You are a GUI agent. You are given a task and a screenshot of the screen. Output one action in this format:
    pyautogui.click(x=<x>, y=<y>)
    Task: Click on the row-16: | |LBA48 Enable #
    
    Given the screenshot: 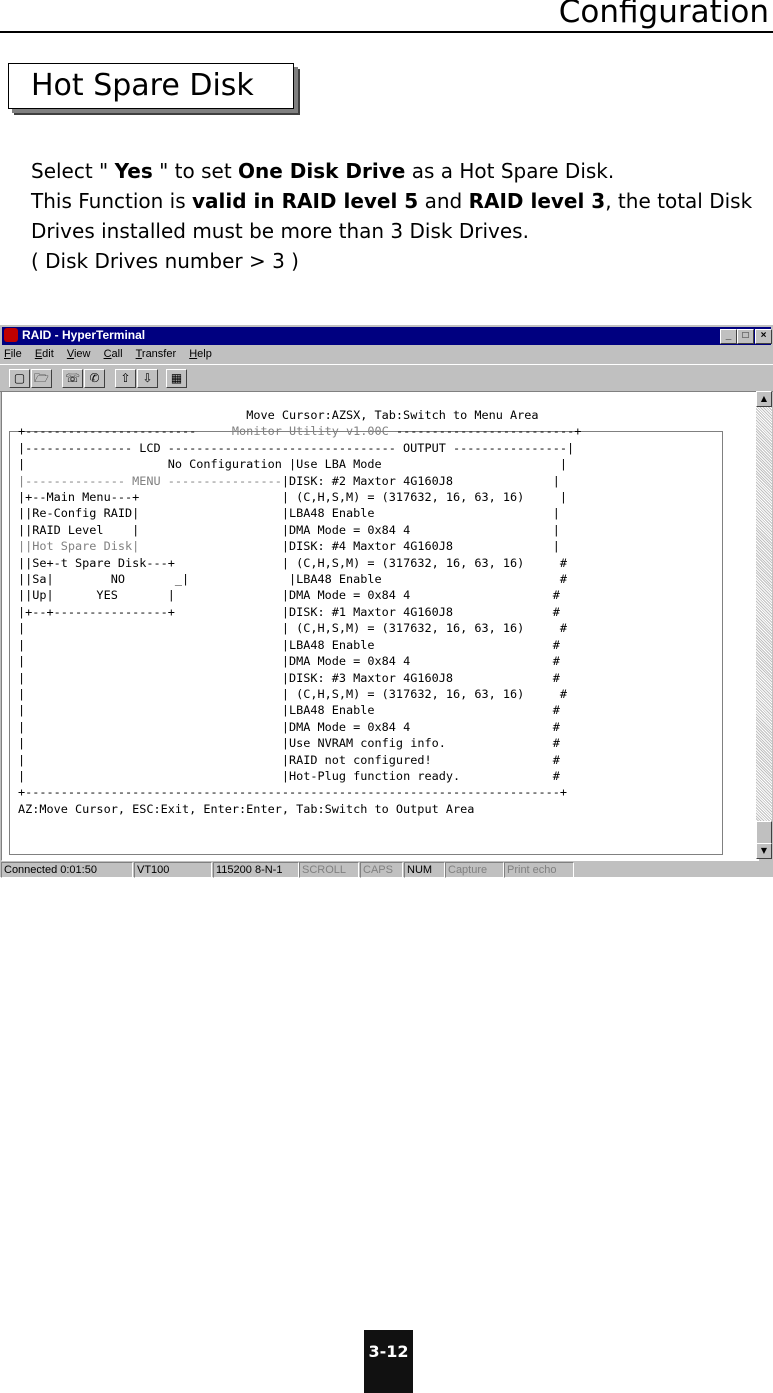 What is the action you would take?
    pyautogui.click(x=289, y=710)
    